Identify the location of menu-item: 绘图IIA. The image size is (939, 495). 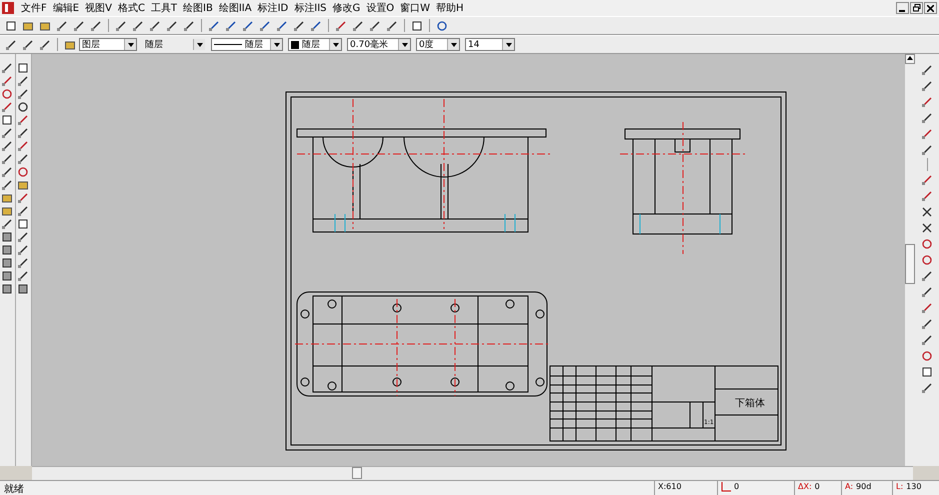
(235, 8).